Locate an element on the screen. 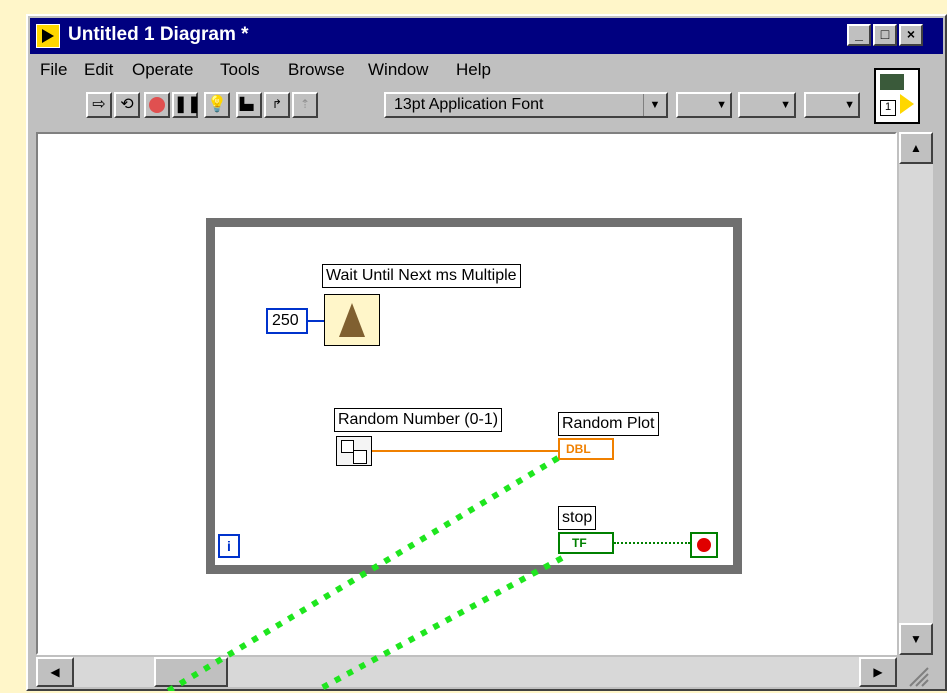 This screenshot has width=947, height=693. menu-operate: Operate is located at coordinates (162, 70).